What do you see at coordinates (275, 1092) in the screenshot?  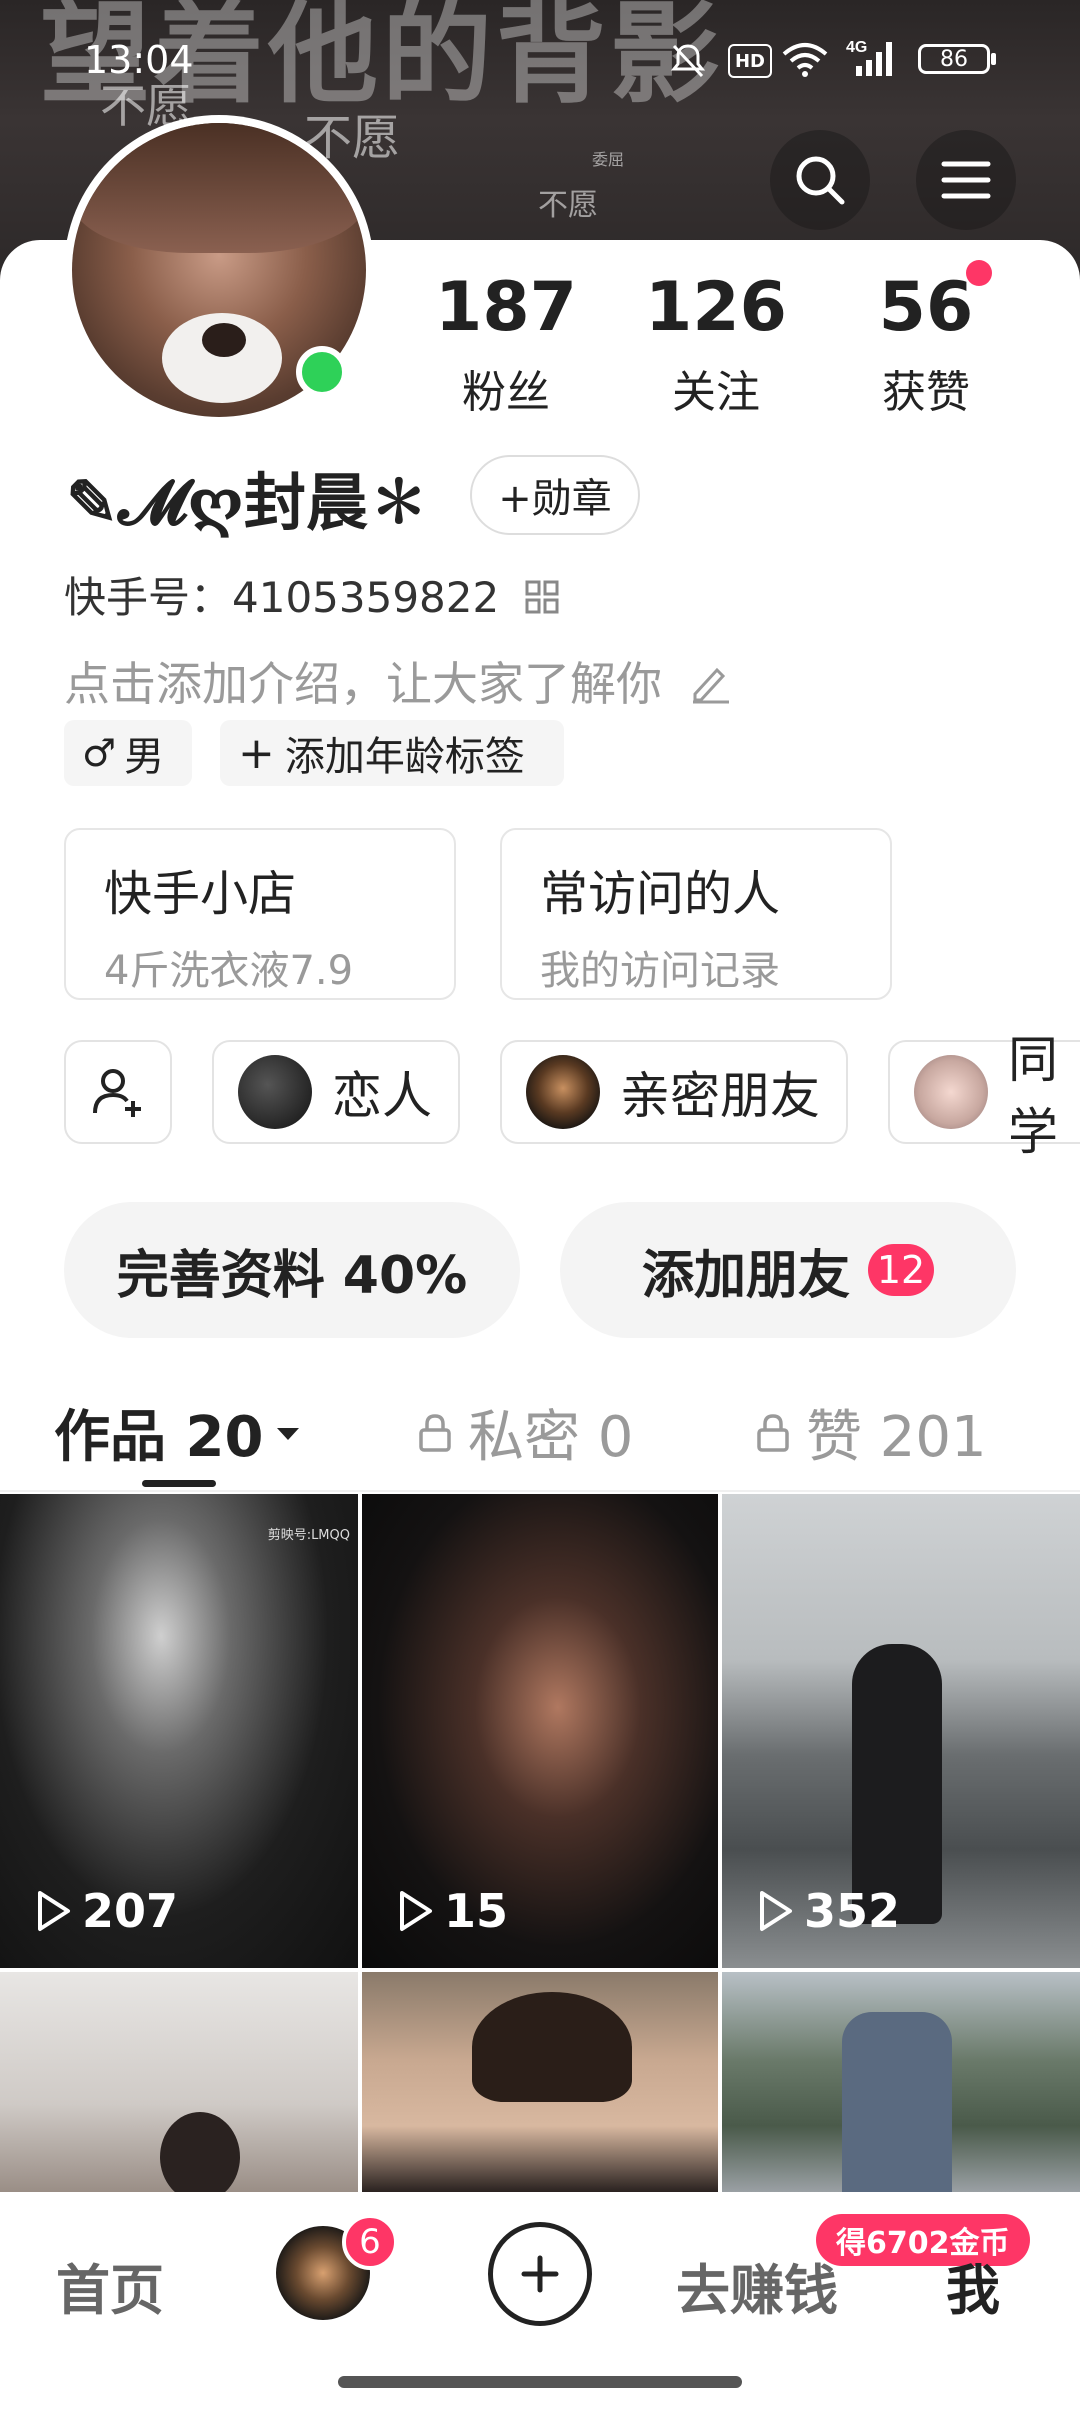 I see `lover-avatar` at bounding box center [275, 1092].